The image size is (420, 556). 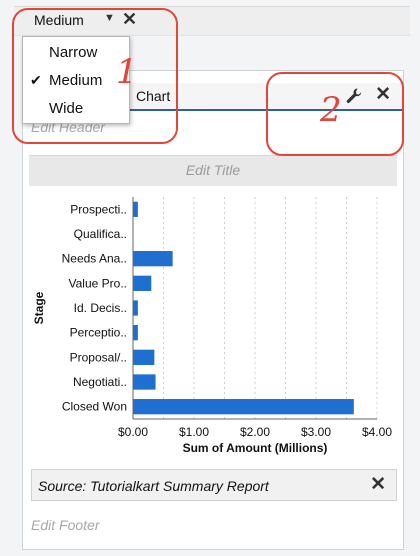 What do you see at coordinates (100, 382) in the screenshot?
I see `category-label: Negotiati..` at bounding box center [100, 382].